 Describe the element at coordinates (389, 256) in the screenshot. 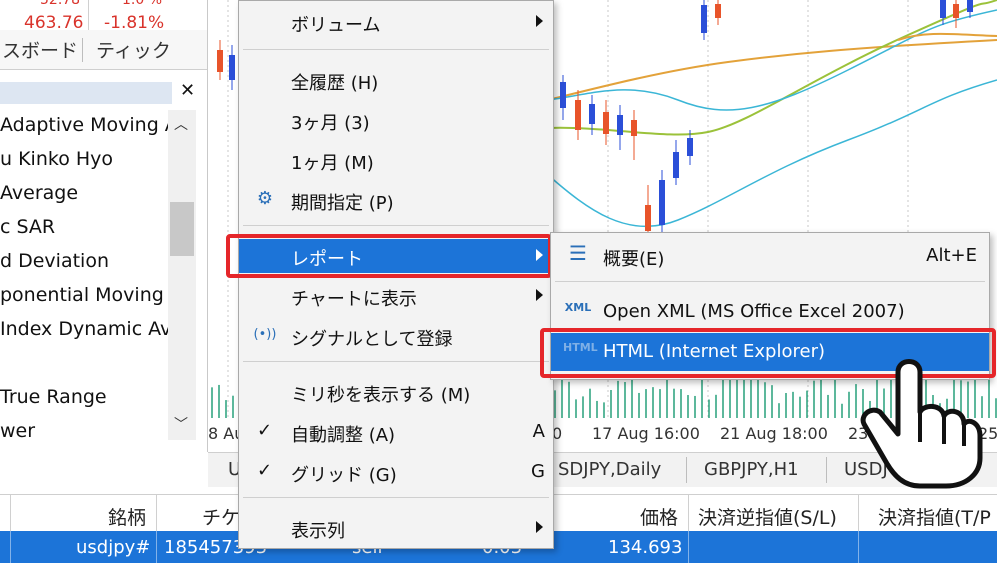

I see `highlight-frame-report` at that location.